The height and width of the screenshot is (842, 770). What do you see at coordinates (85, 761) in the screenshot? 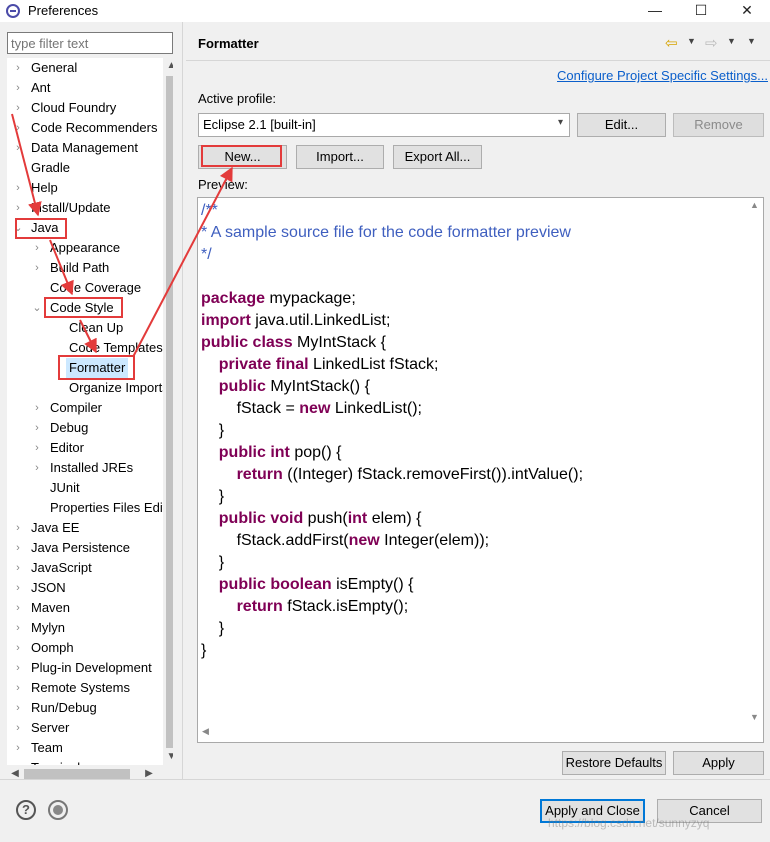
I see `tree-item: › Terminal` at bounding box center [85, 761].